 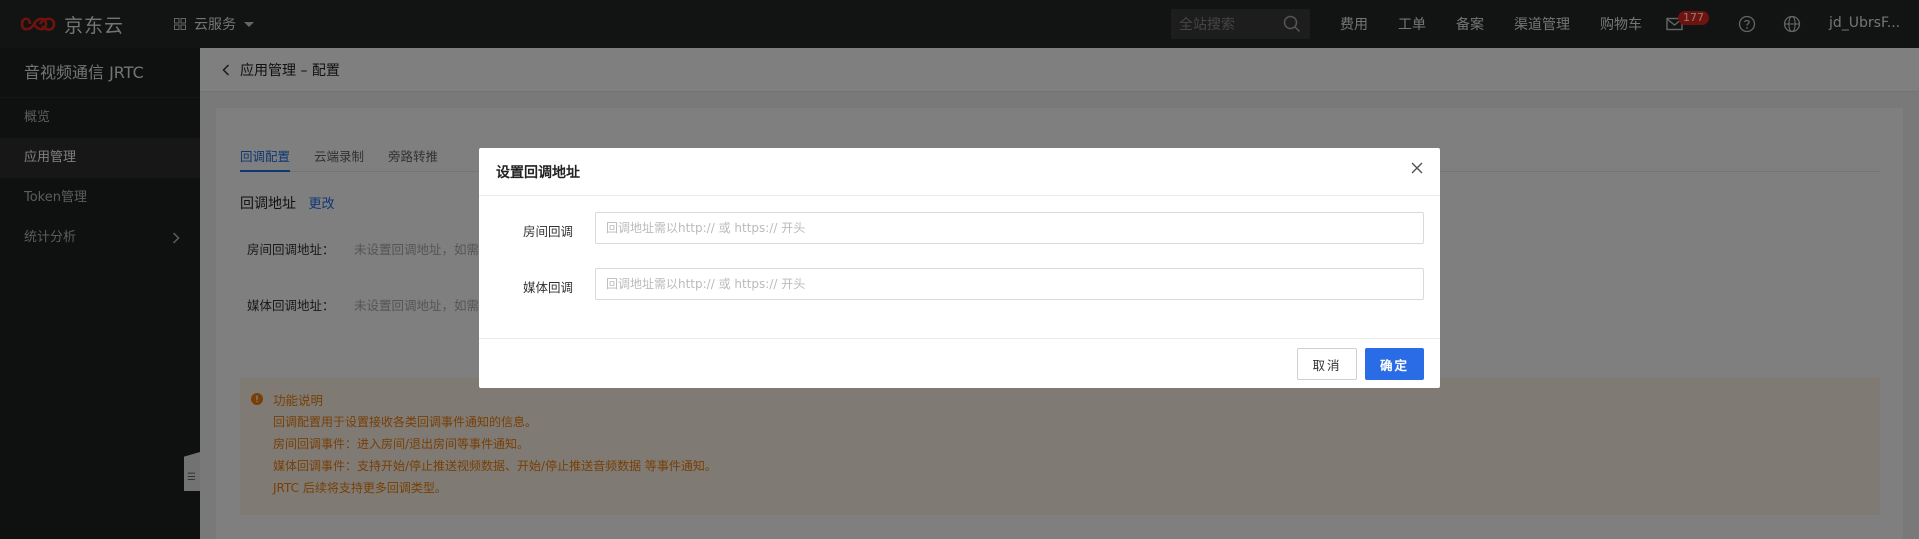 I want to click on room-callback-input, so click(x=1009, y=228).